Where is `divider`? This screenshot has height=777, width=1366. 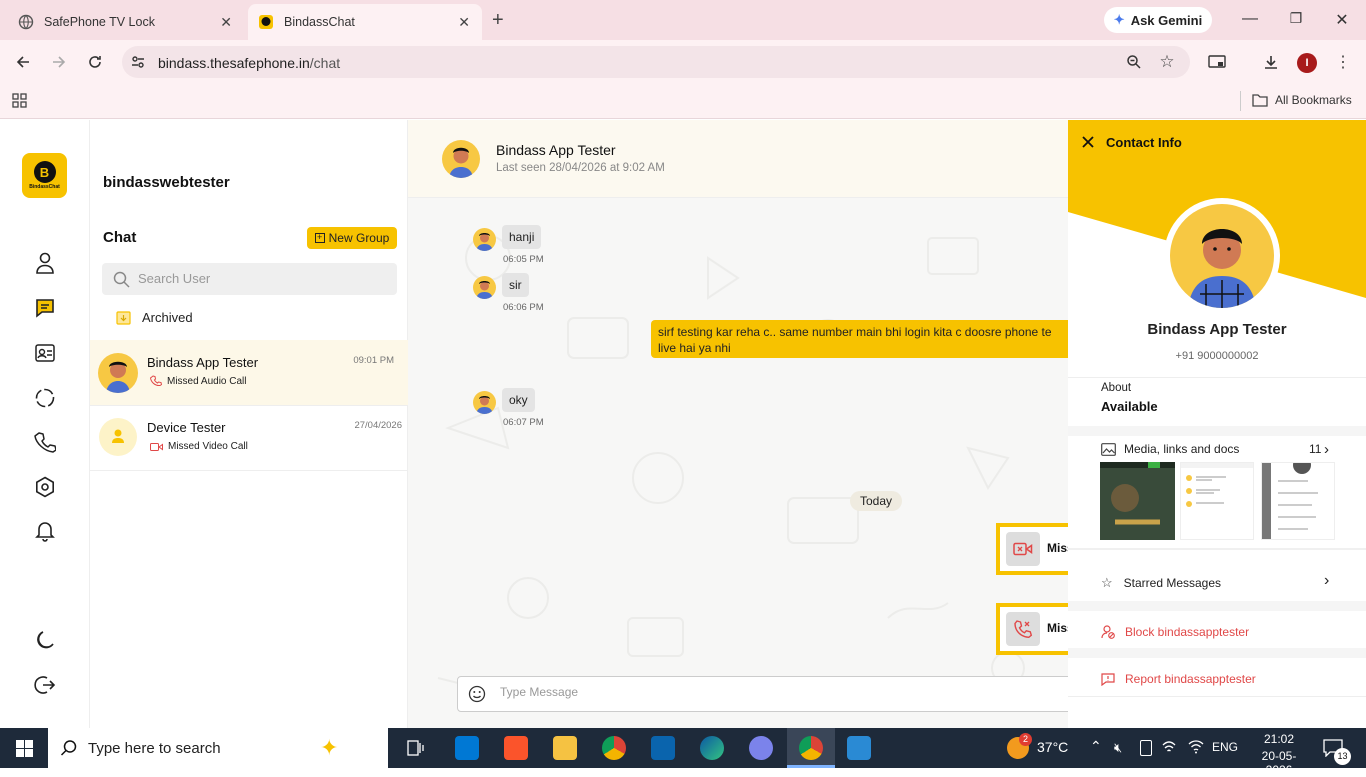
divider is located at coordinates (249, 470).